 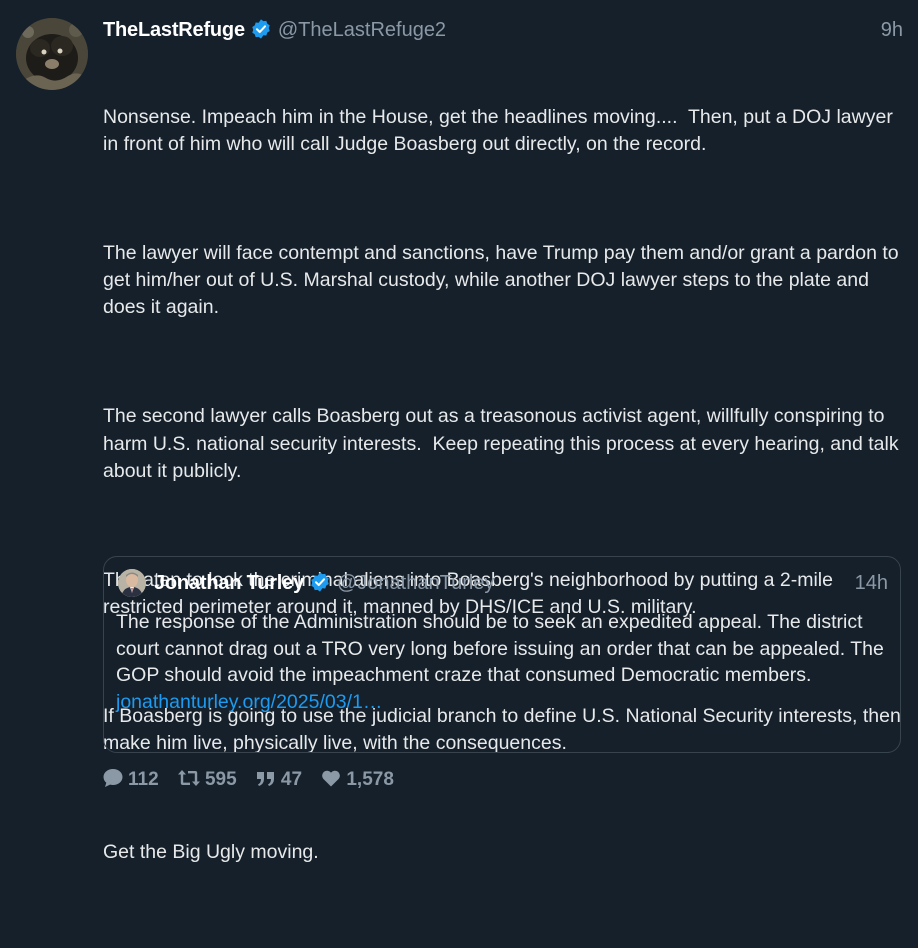 I want to click on quote-tweet-button: 47, so click(x=278, y=780).